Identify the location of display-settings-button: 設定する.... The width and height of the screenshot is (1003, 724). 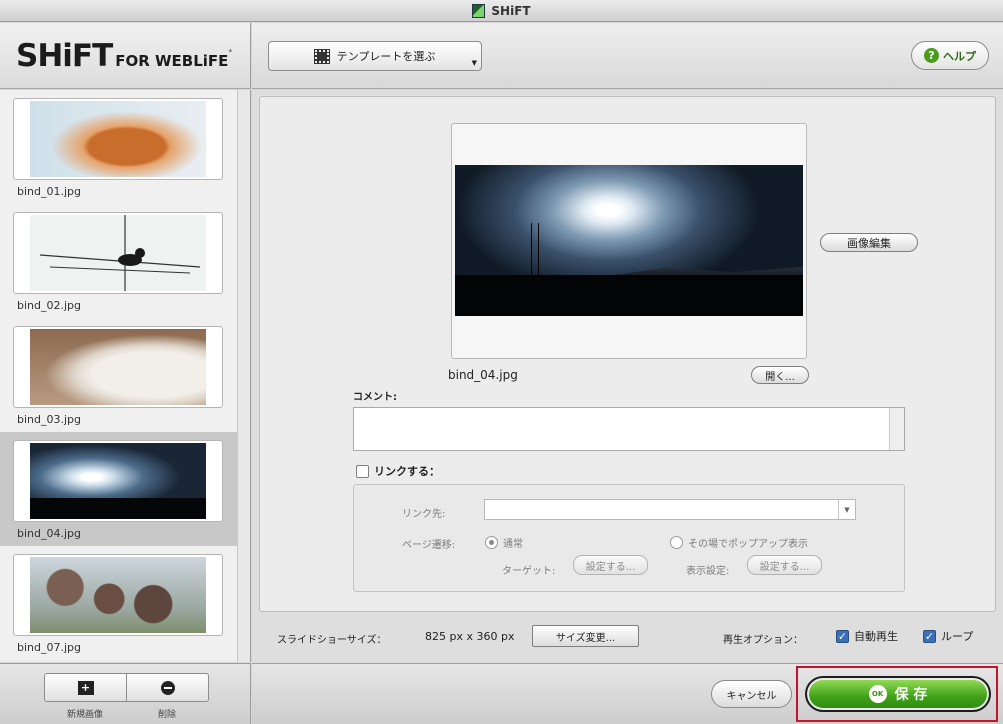
(784, 565).